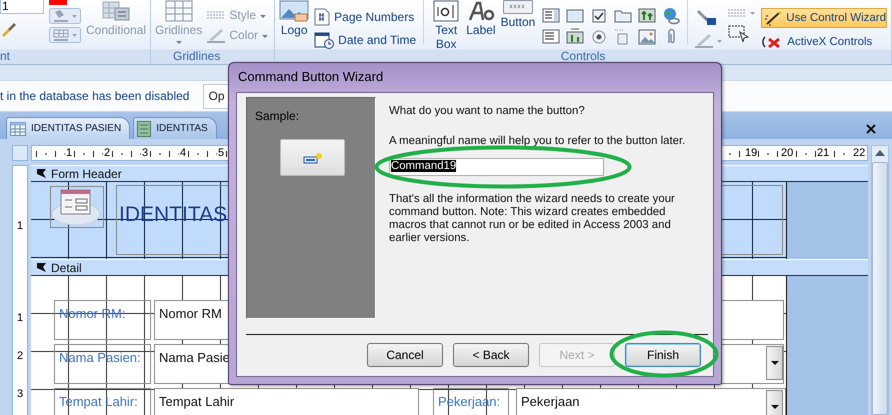  I want to click on border-grid-icon, so click(65, 35).